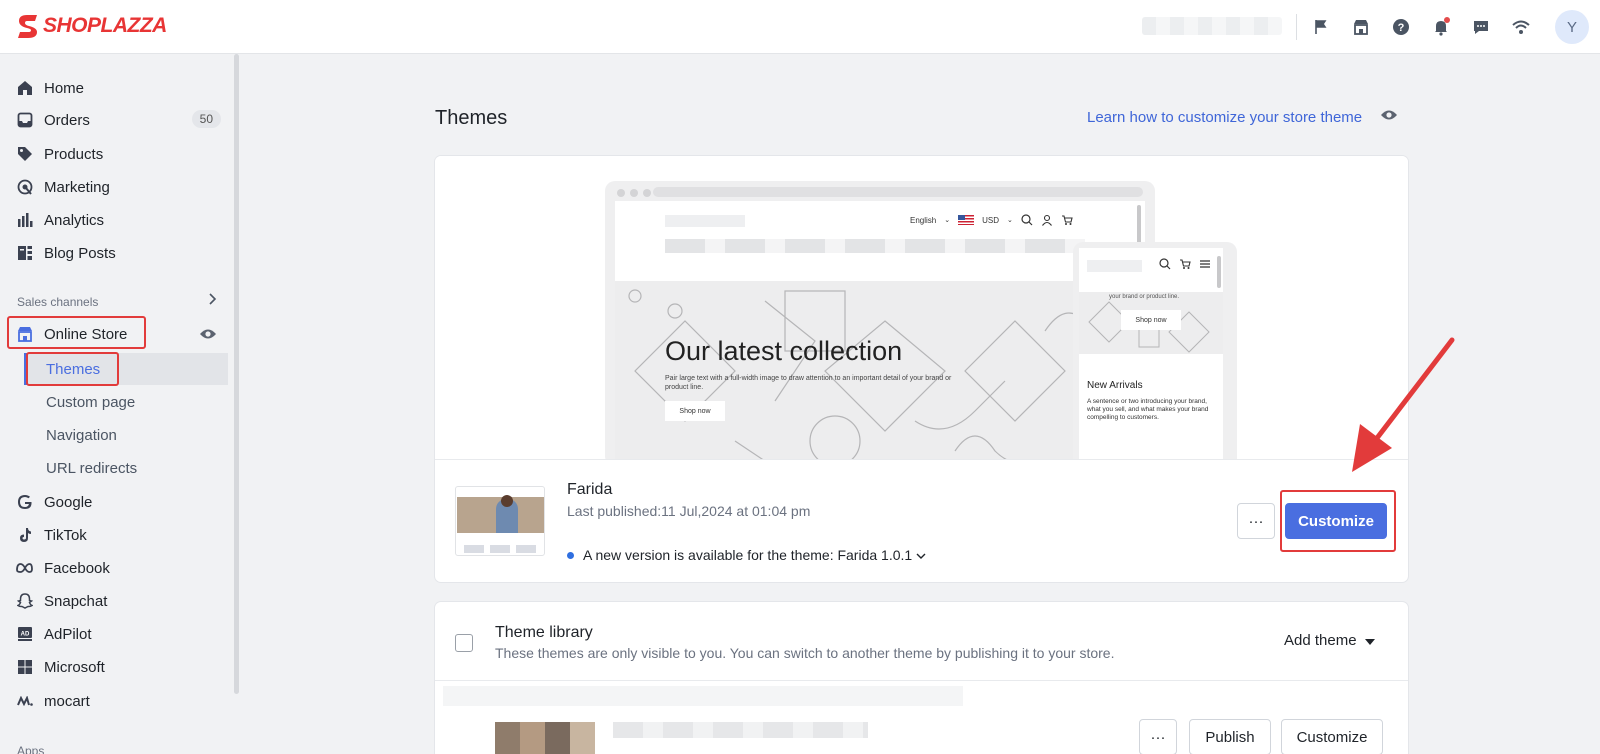 The width and height of the screenshot is (1600, 754). What do you see at coordinates (1046, 220) in the screenshot?
I see `user-icon` at bounding box center [1046, 220].